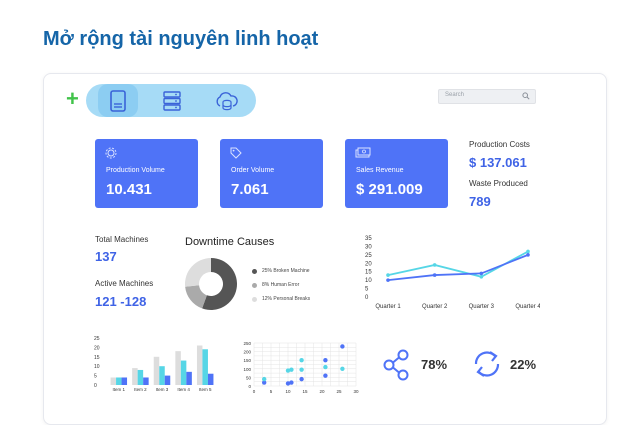 This screenshot has height=425, width=637. What do you see at coordinates (368, 256) in the screenshot?
I see `y-tick-label: 25` at bounding box center [368, 256].